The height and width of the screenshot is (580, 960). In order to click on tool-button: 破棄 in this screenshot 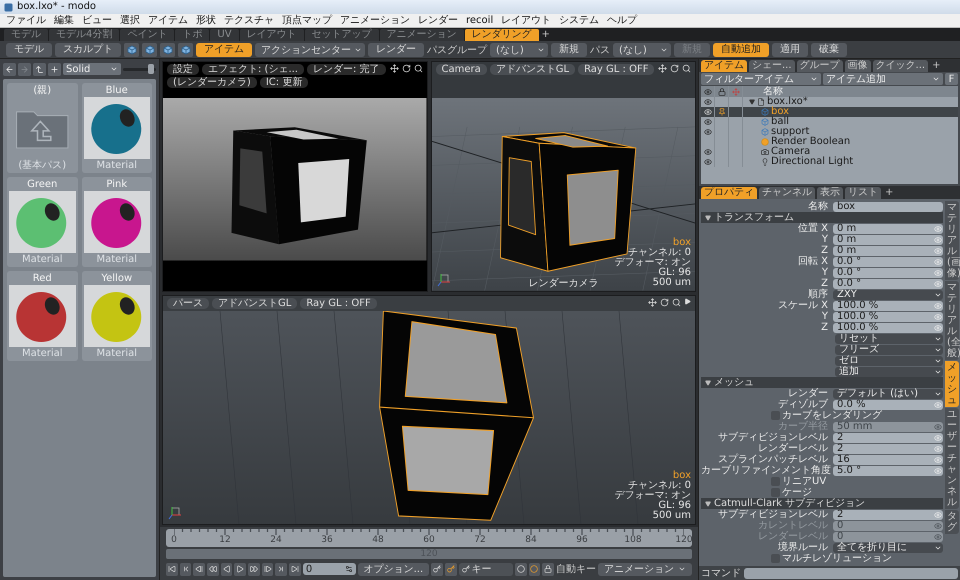, I will do `click(829, 49)`.